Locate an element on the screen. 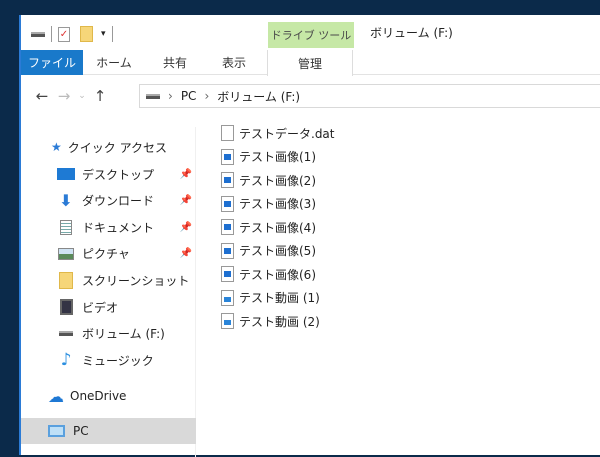  address-bar: › PC › ボリューム (F:) is located at coordinates (369, 96).